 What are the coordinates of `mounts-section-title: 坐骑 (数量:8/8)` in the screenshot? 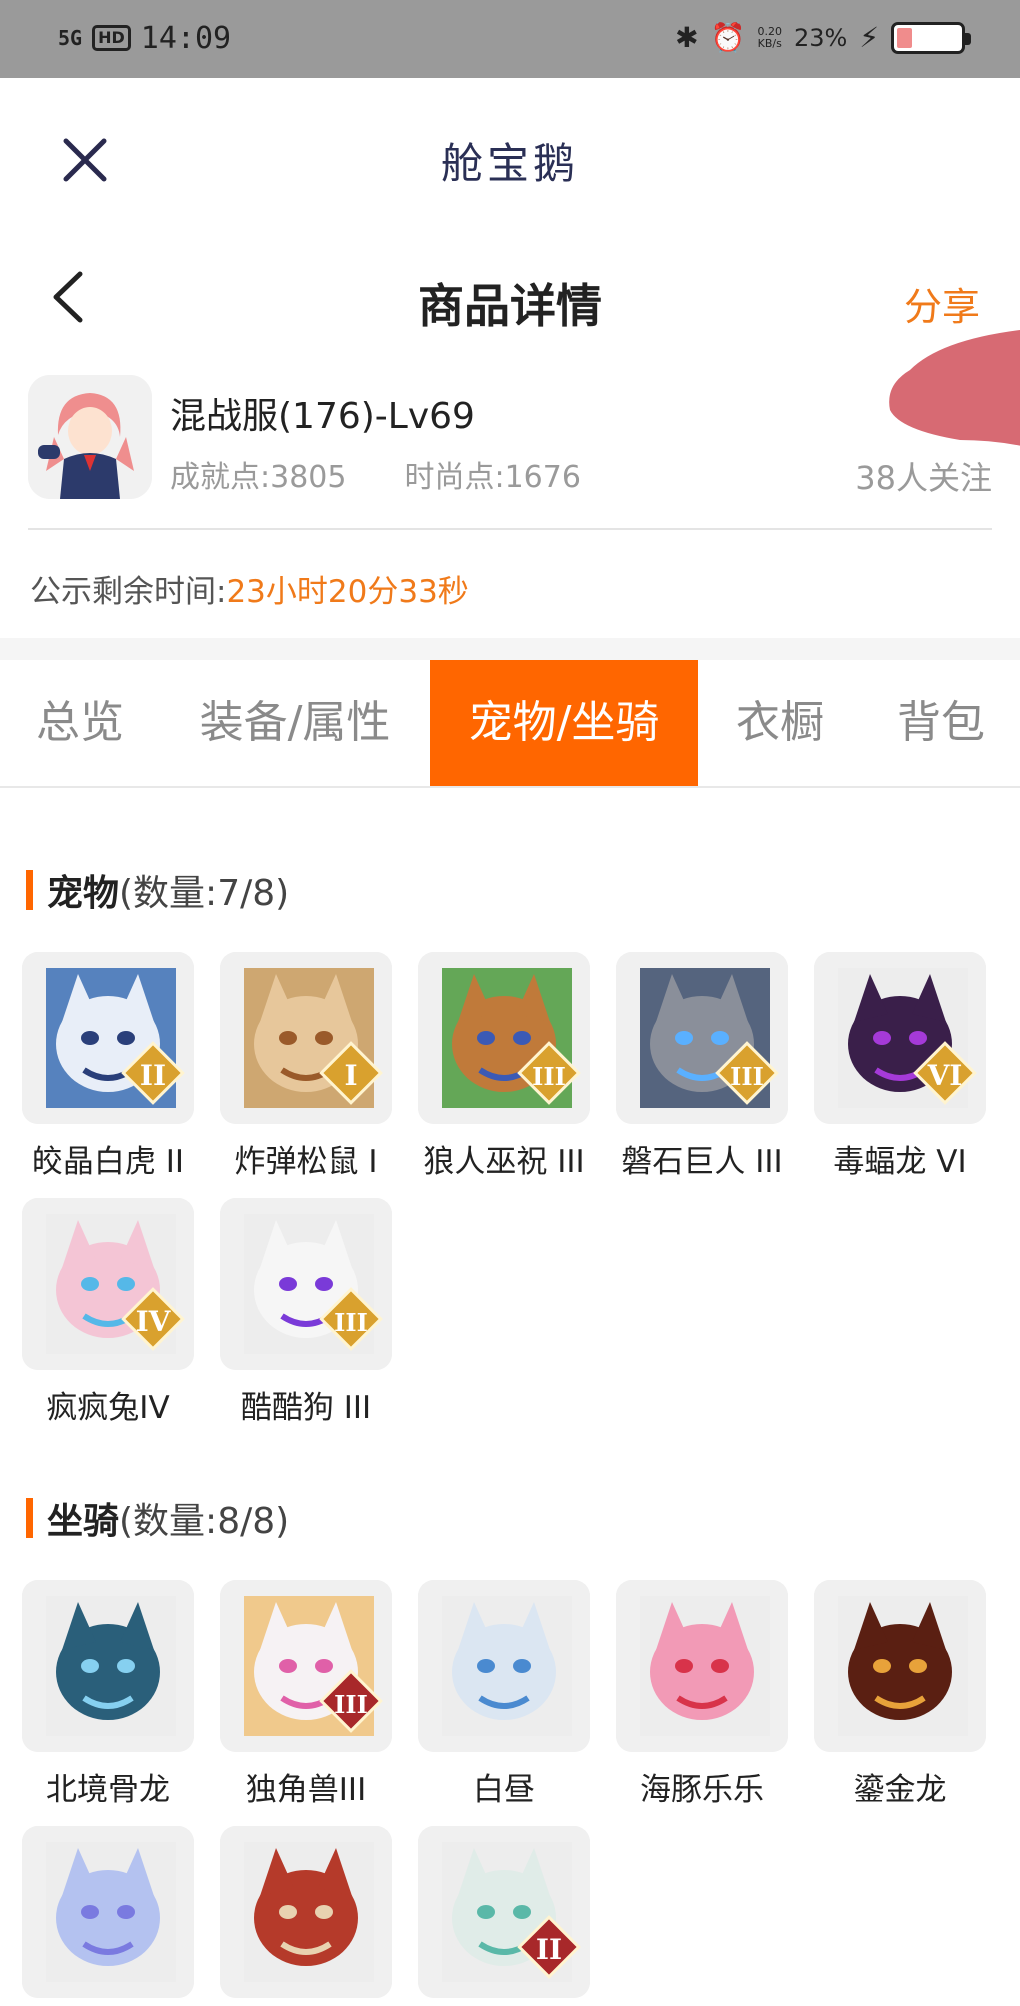 It's located at (157, 1518).